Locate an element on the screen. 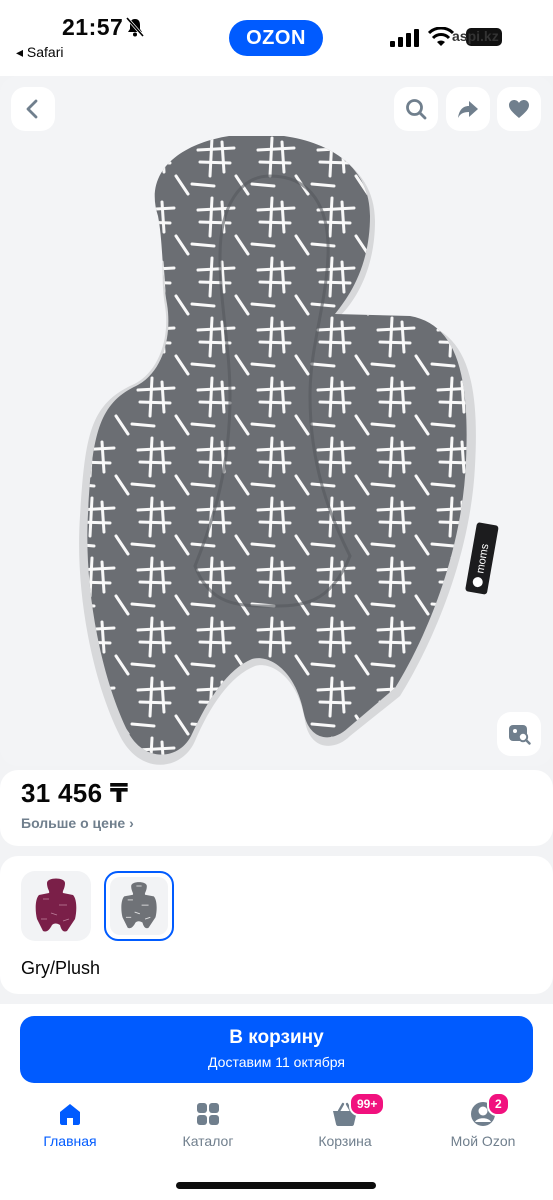 The height and width of the screenshot is (1200, 553). tab-my-ozon-label: Мой Ozon is located at coordinates (483, 1141).